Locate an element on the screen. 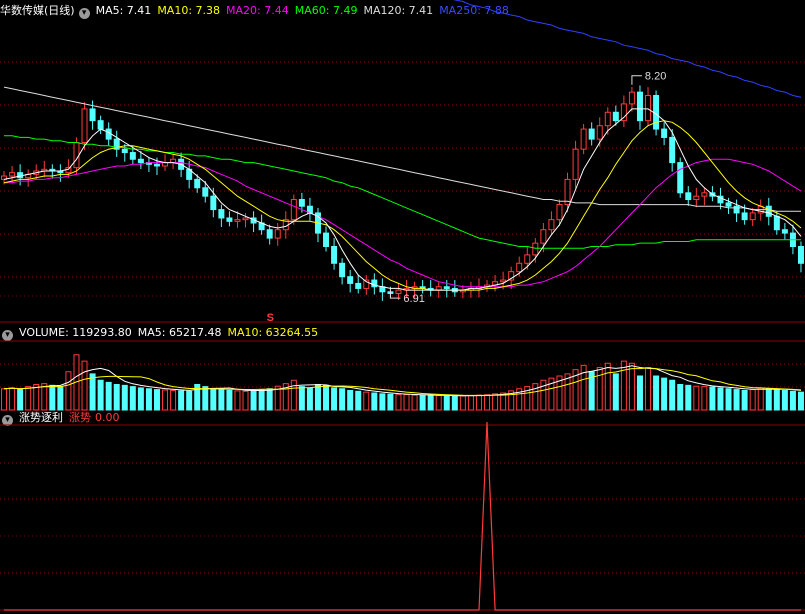  sell-signal-marker: S is located at coordinates (270, 318).